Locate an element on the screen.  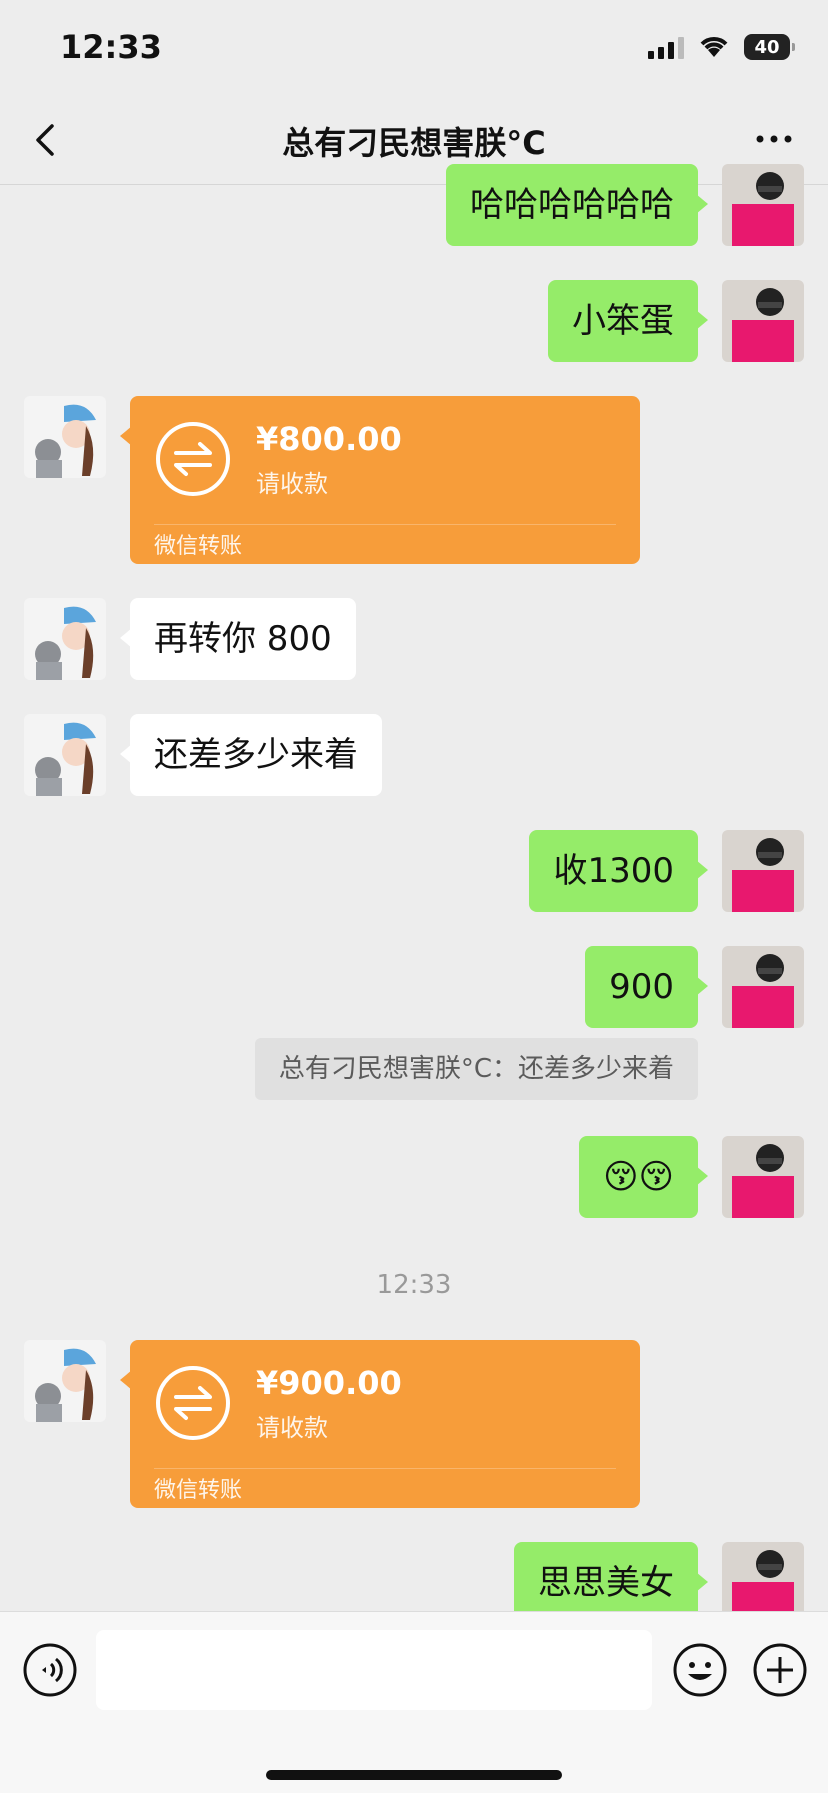
message-bubble: 小笨蛋 is located at coordinates (628, 321).